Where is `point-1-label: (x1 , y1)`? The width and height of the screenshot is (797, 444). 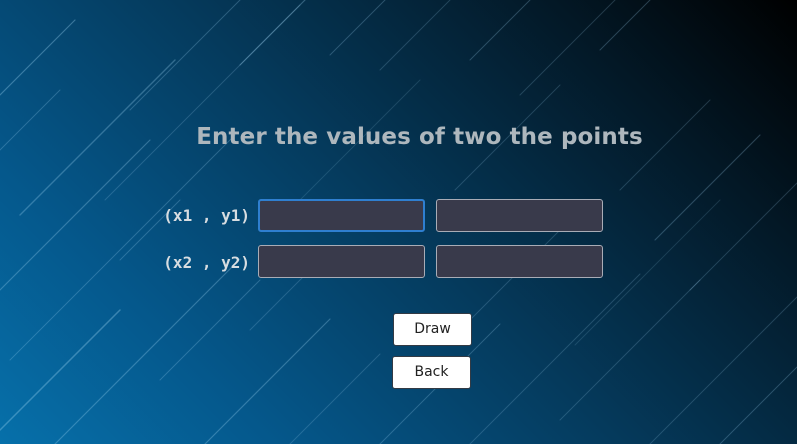 point-1-label: (x1 , y1) is located at coordinates (206, 215).